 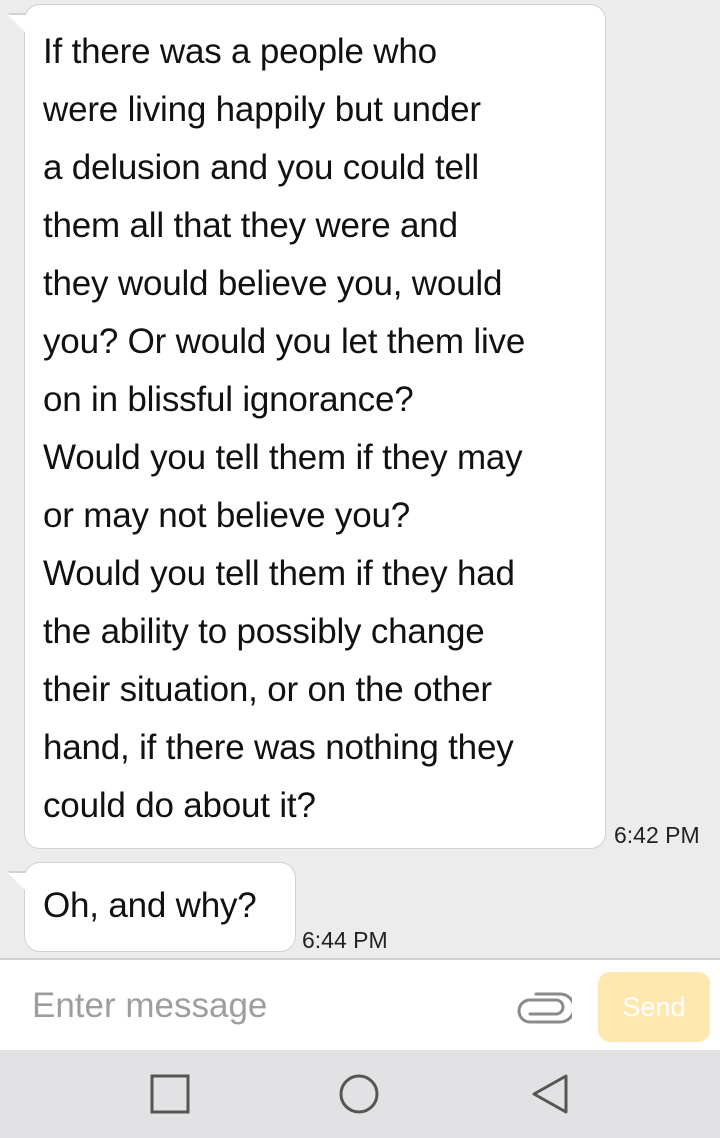 I want to click on triangle-back-icon, so click(x=550, y=1094).